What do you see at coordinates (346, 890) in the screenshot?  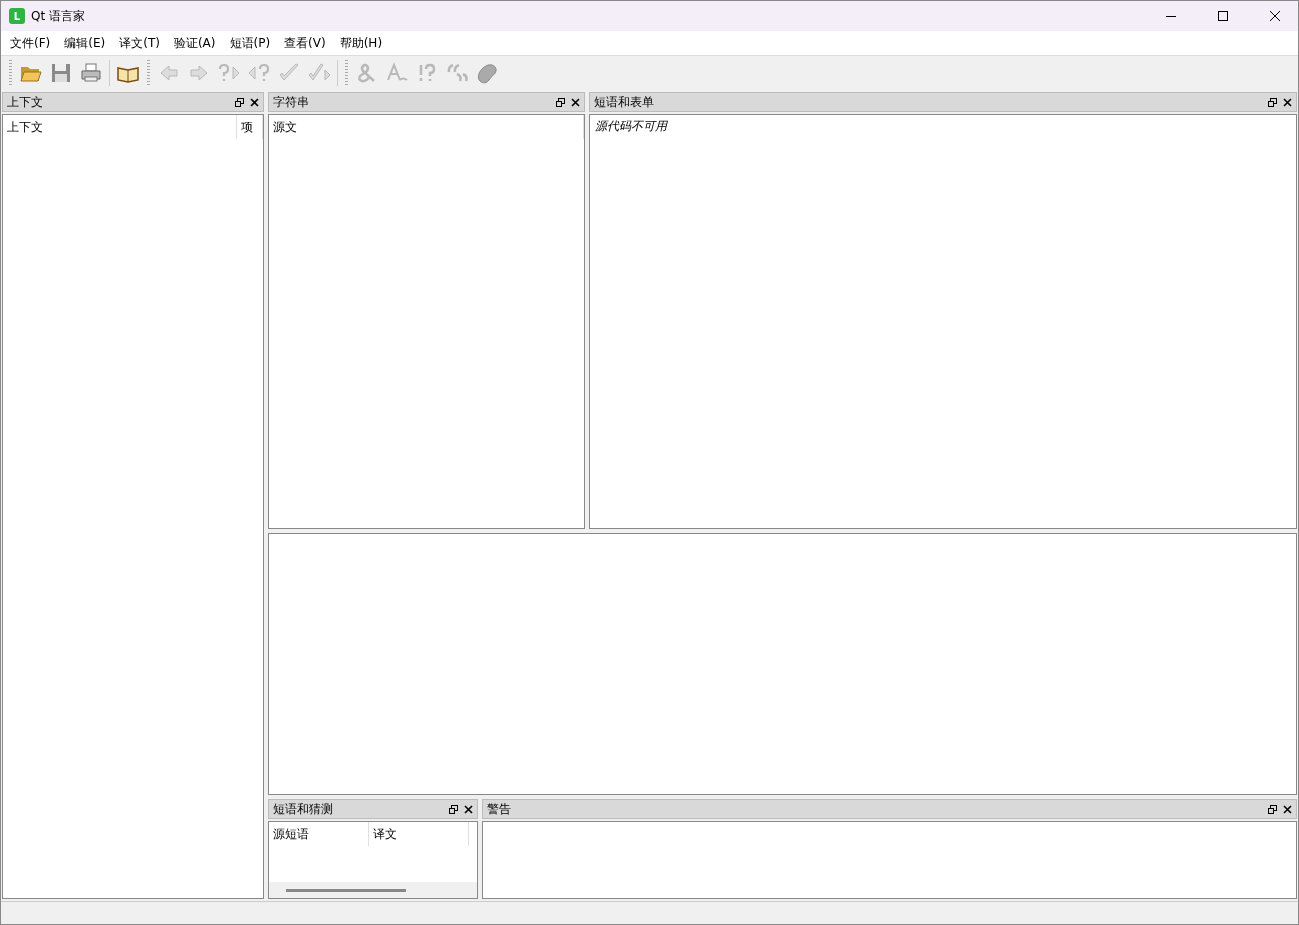 I see `scrollbar-thumb` at bounding box center [346, 890].